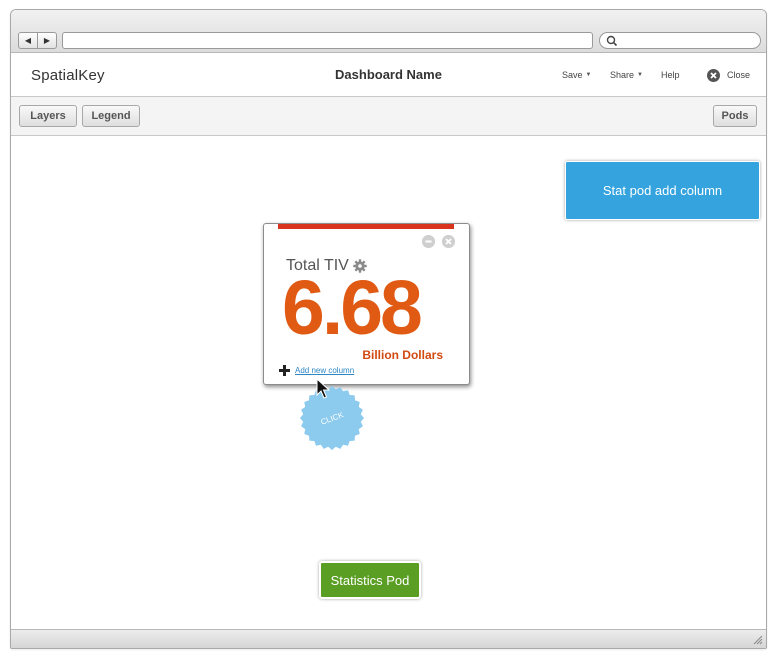 The height and width of the screenshot is (660, 781). Describe the element at coordinates (68, 75) in the screenshot. I see `app-logo: SpatialKey` at that location.